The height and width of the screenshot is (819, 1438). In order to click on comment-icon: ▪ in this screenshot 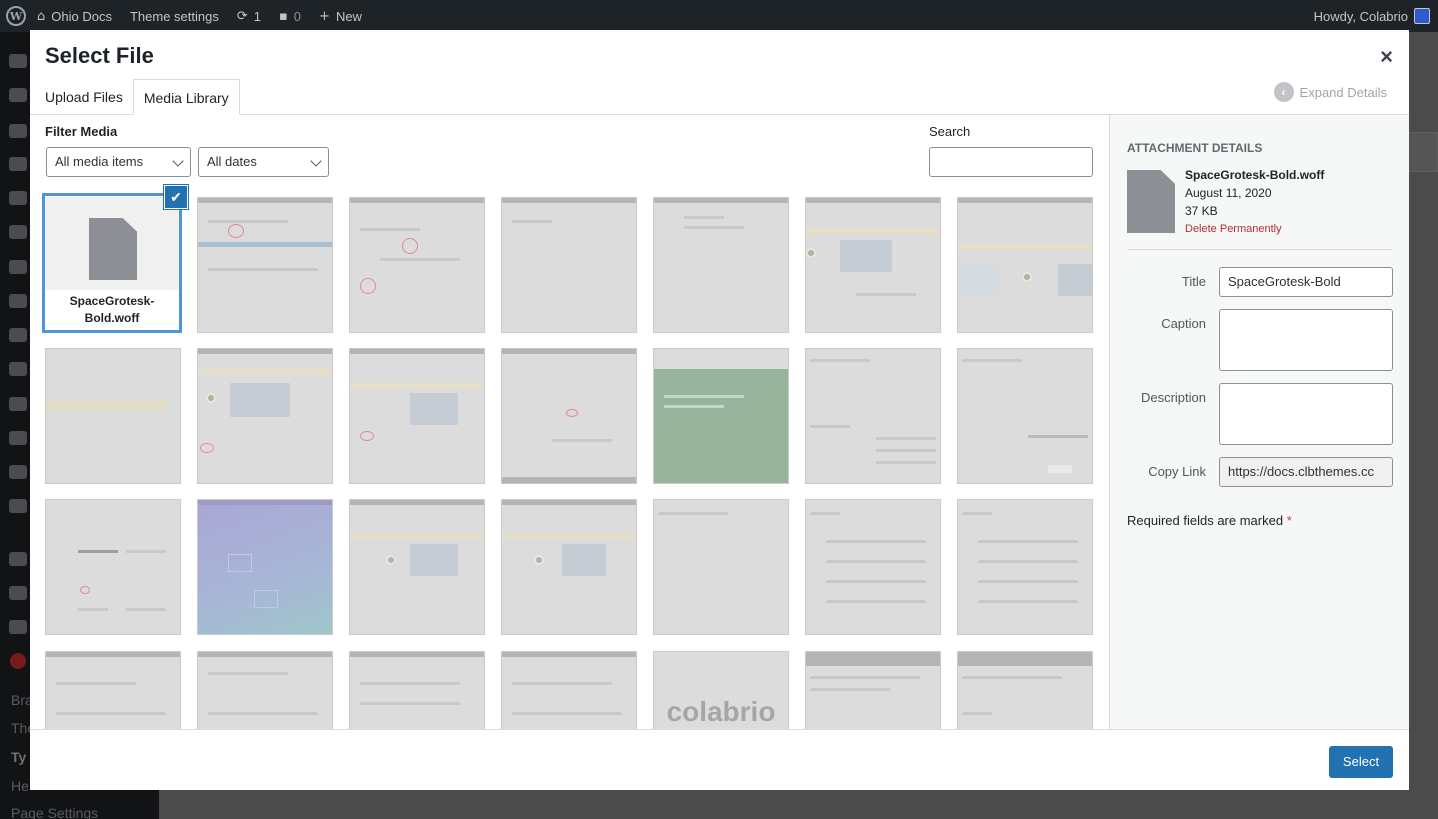, I will do `click(283, 16)`.